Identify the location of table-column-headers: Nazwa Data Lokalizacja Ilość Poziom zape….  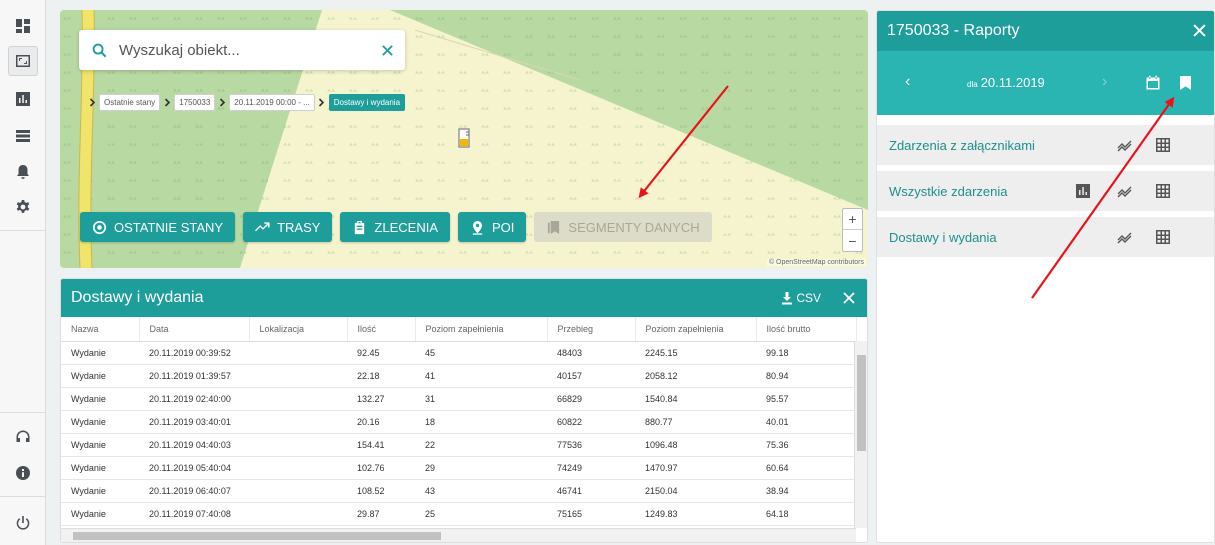
(459, 329).